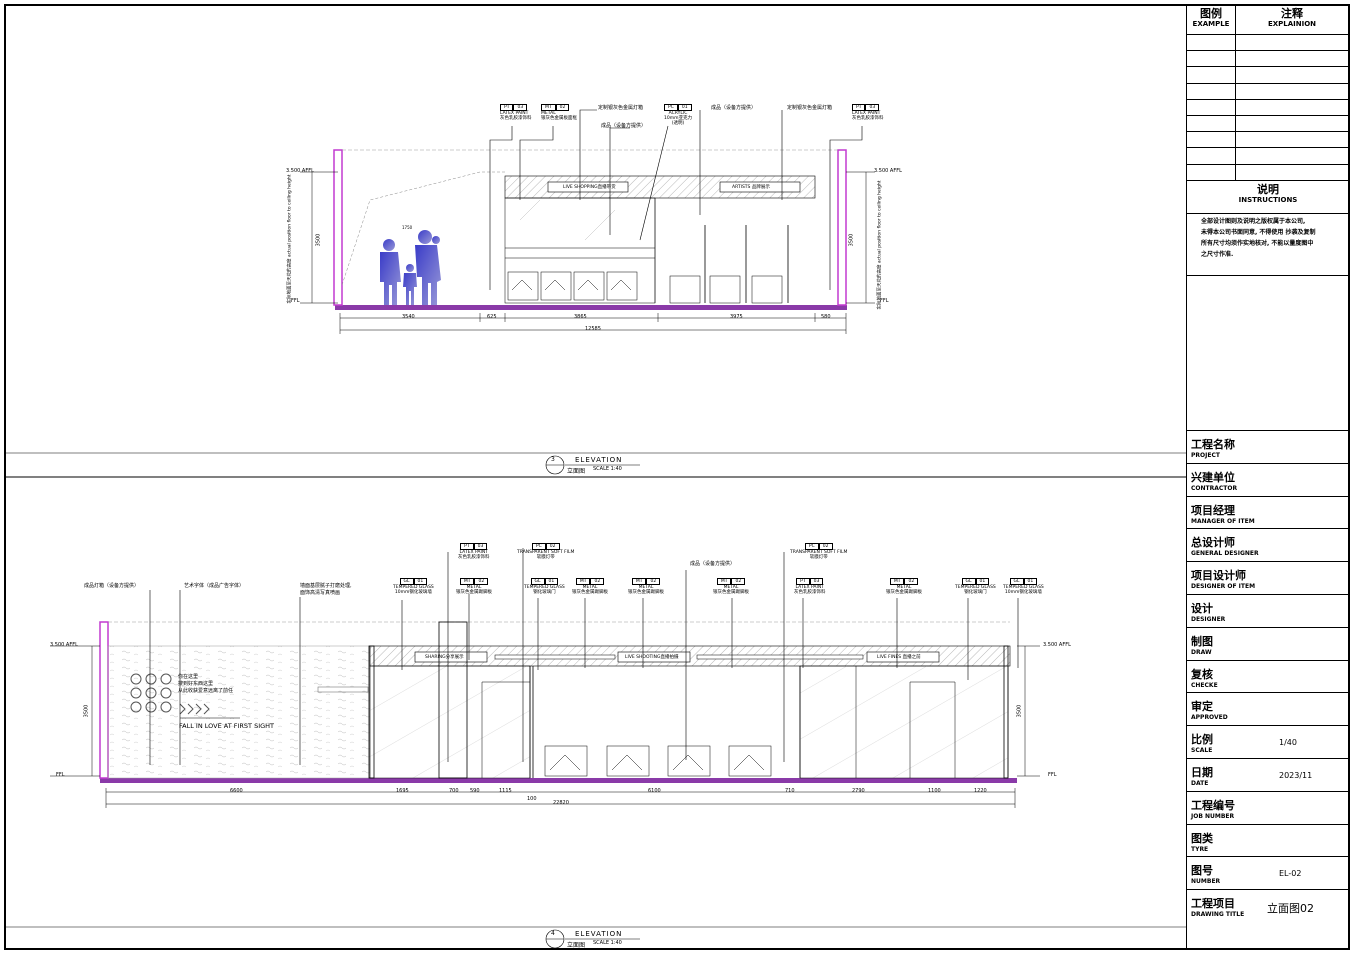 This screenshot has height=955, width=1354. What do you see at coordinates (214, 586) in the screenshot?
I see `elev4-callout-2: 艺术字体（成品广告字体）` at bounding box center [214, 586].